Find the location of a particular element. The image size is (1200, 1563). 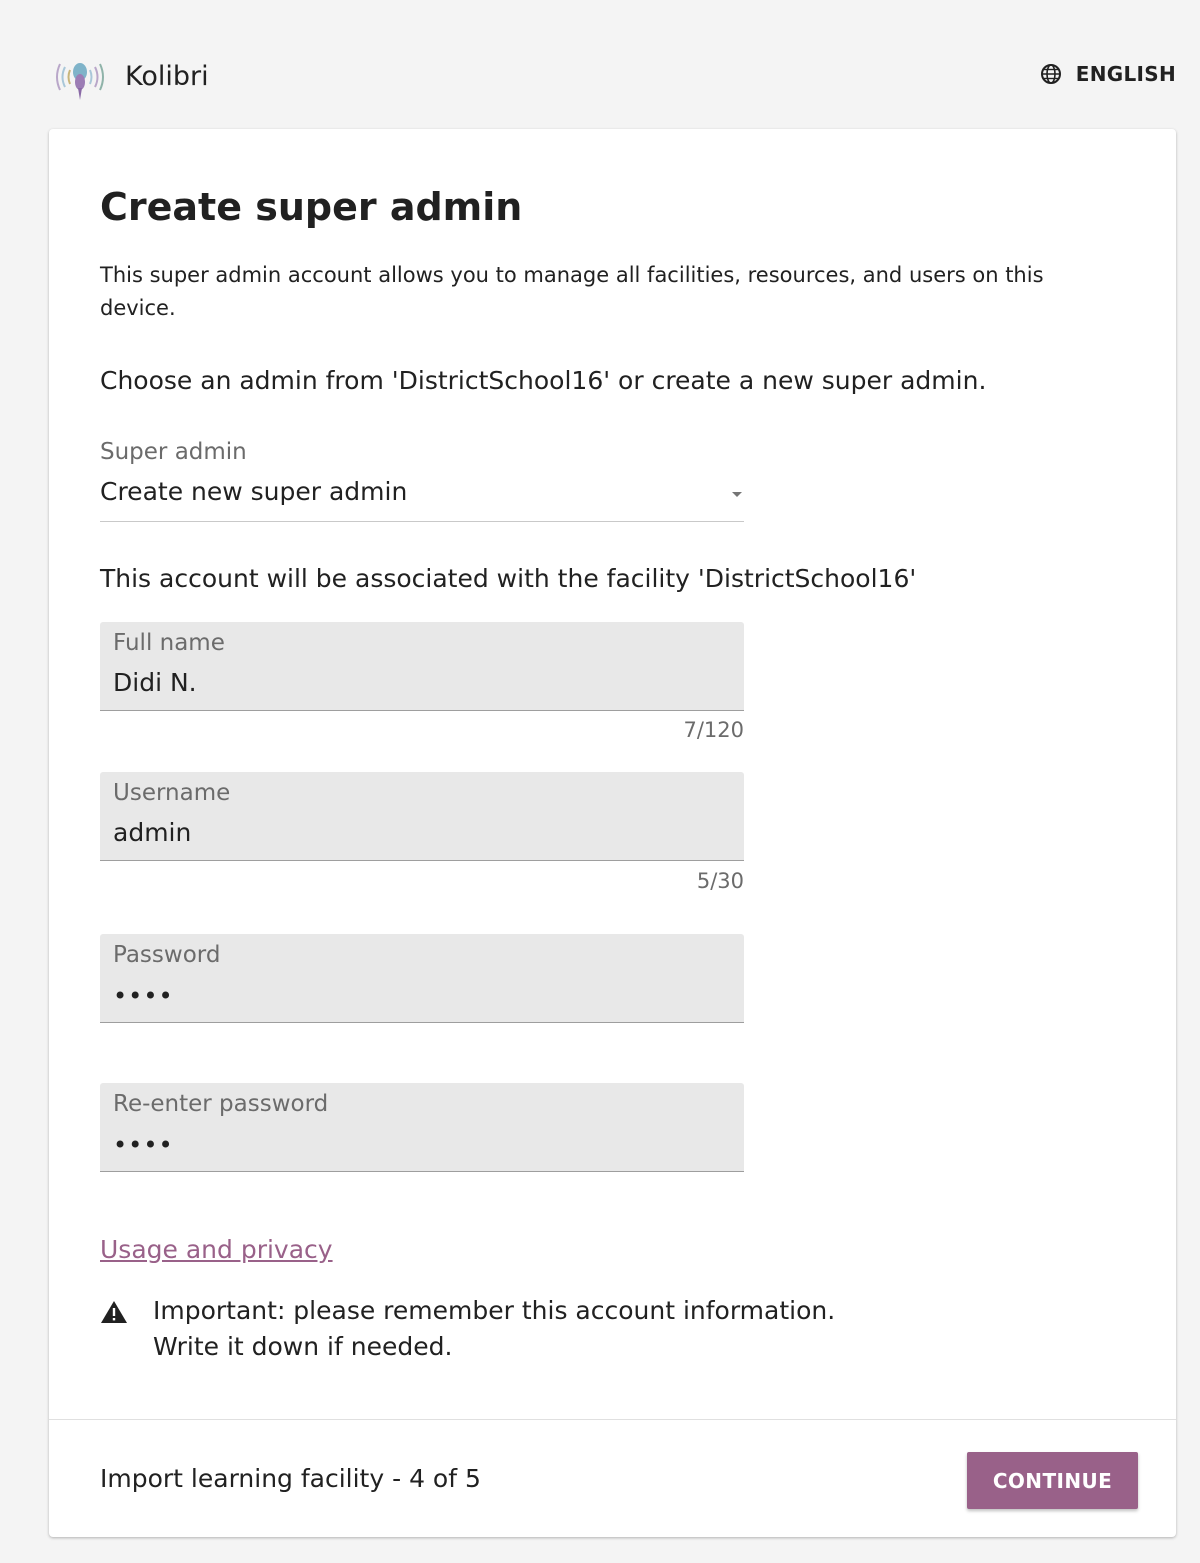

warning-line-2: Write it down if needed. is located at coordinates (303, 1346).